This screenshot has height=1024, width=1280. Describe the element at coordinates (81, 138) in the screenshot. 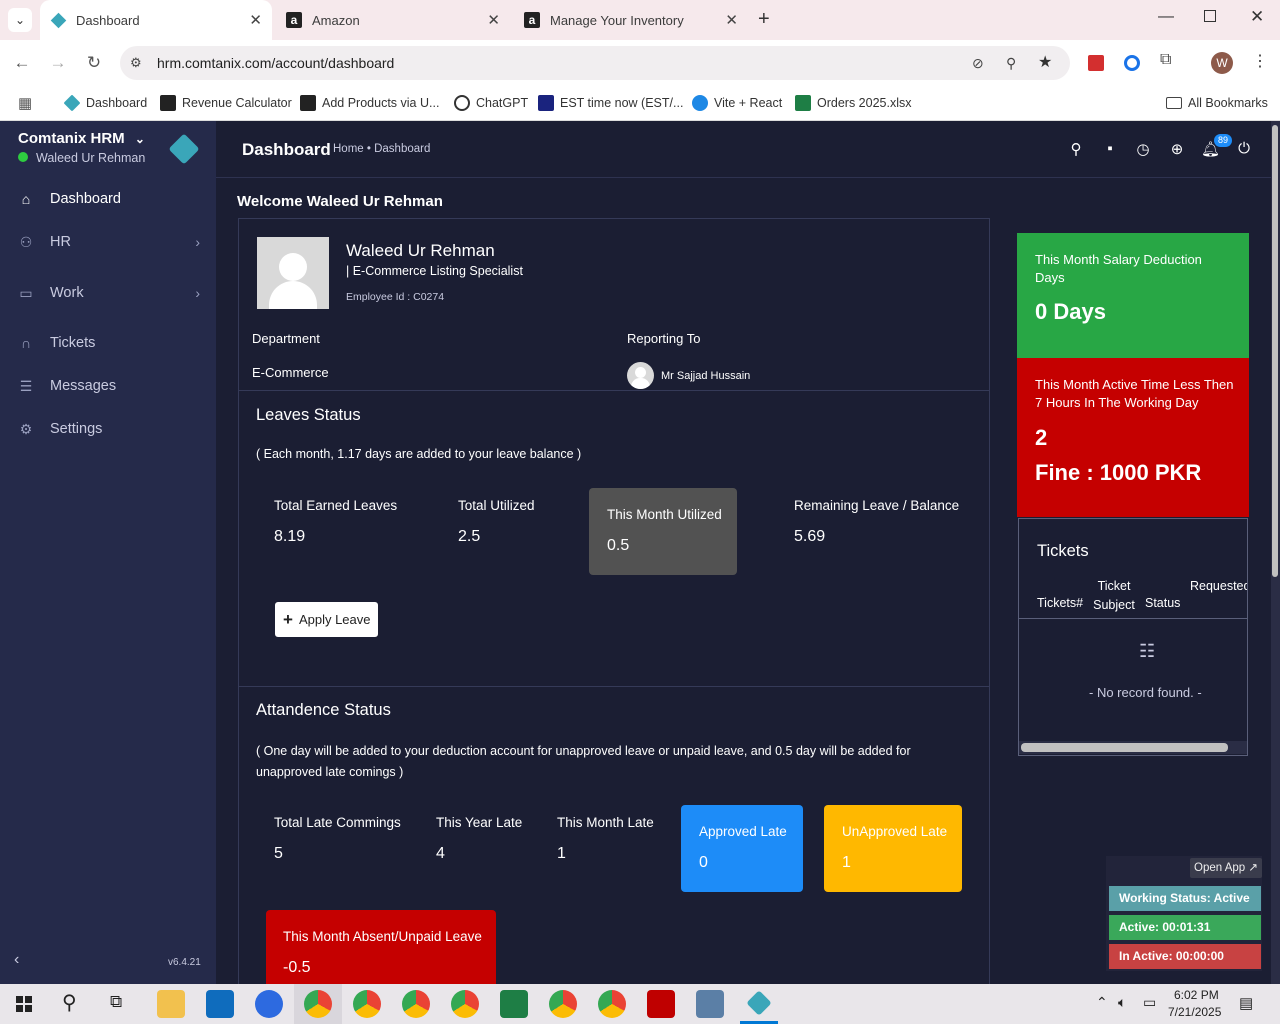

I see `brand-name: Comtanix HRM ⌄` at that location.